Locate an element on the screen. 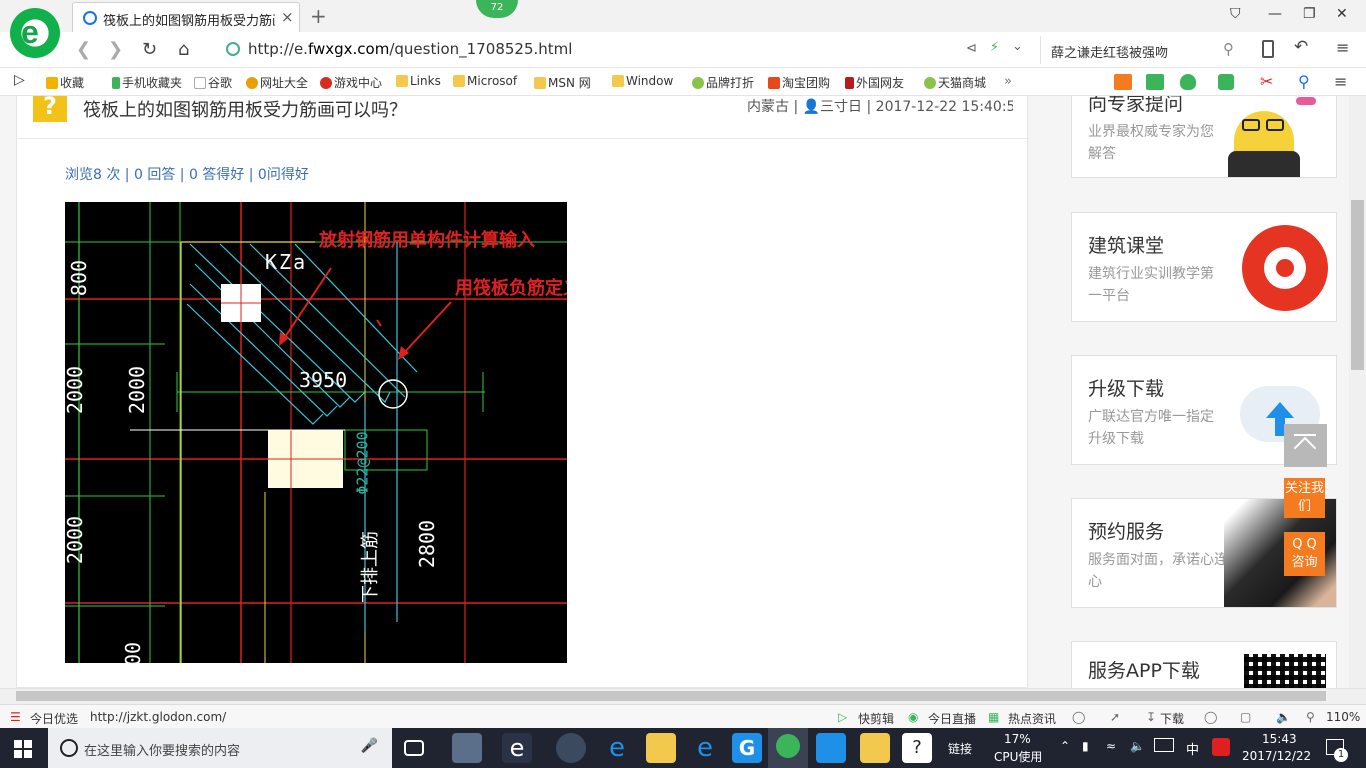 The image size is (1366, 768). sidebar-toggle-icon: ▷ is located at coordinates (19, 80).